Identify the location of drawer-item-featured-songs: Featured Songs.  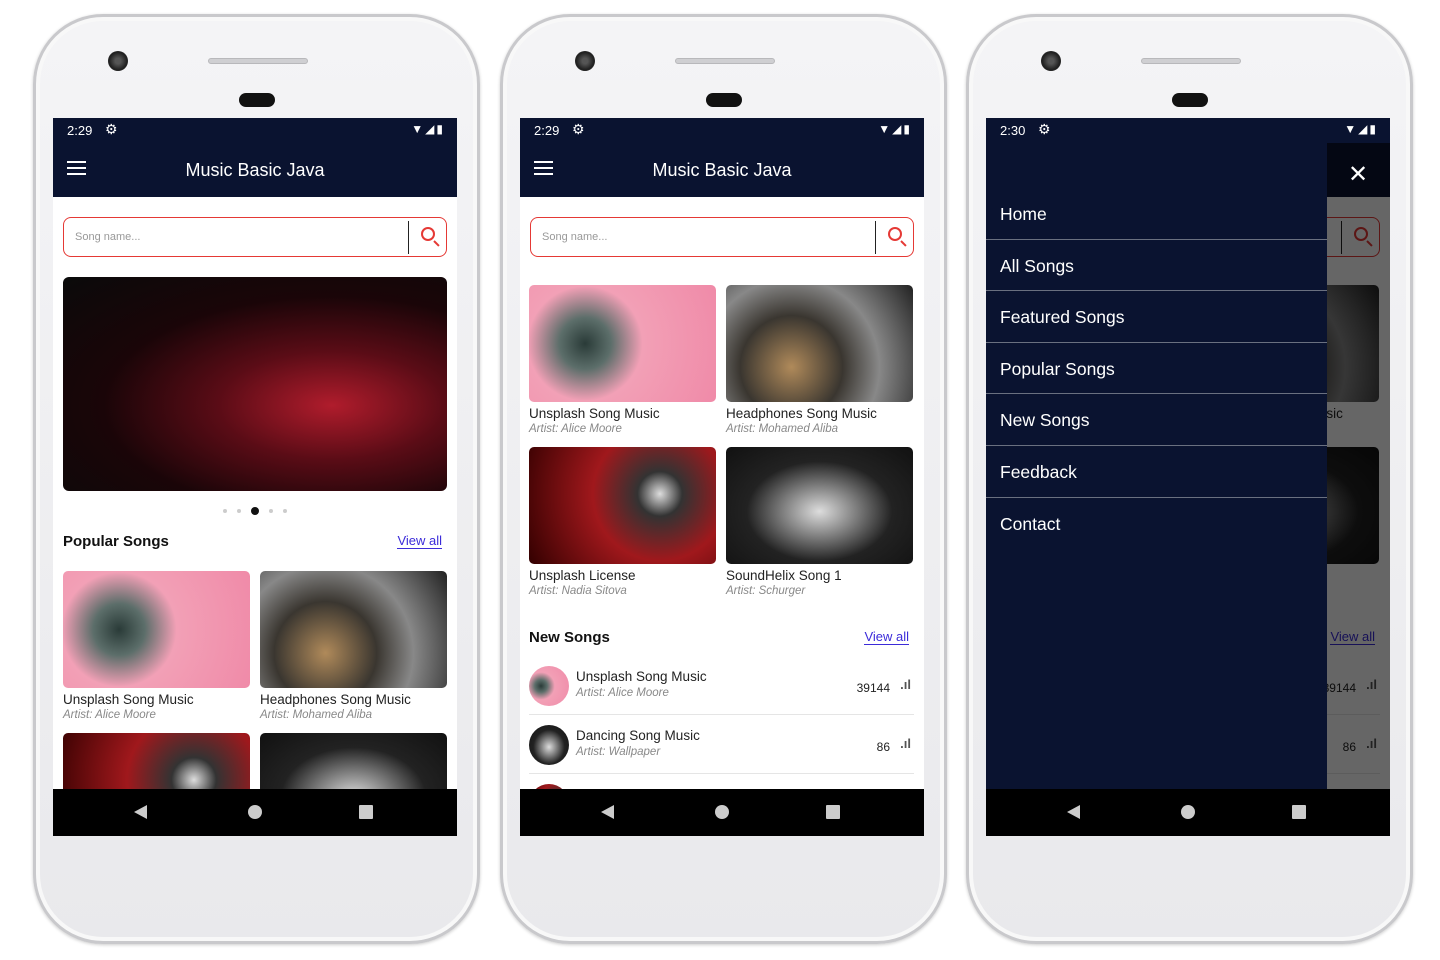
(1156, 317).